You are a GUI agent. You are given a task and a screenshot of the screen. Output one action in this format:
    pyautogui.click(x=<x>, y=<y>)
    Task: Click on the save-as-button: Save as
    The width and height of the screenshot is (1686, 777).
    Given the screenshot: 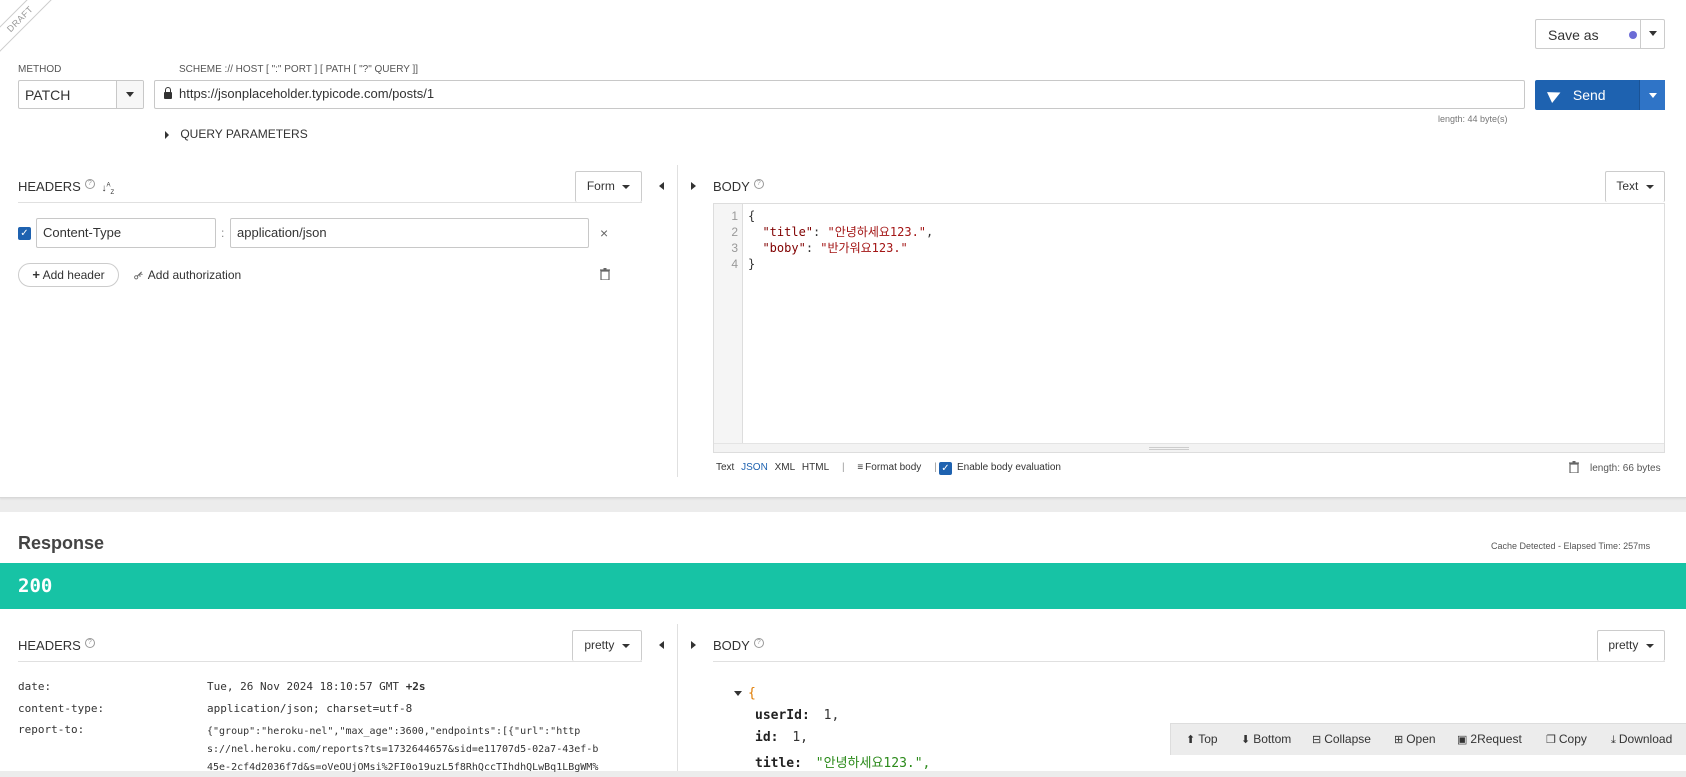 What is the action you would take?
    pyautogui.click(x=1600, y=34)
    